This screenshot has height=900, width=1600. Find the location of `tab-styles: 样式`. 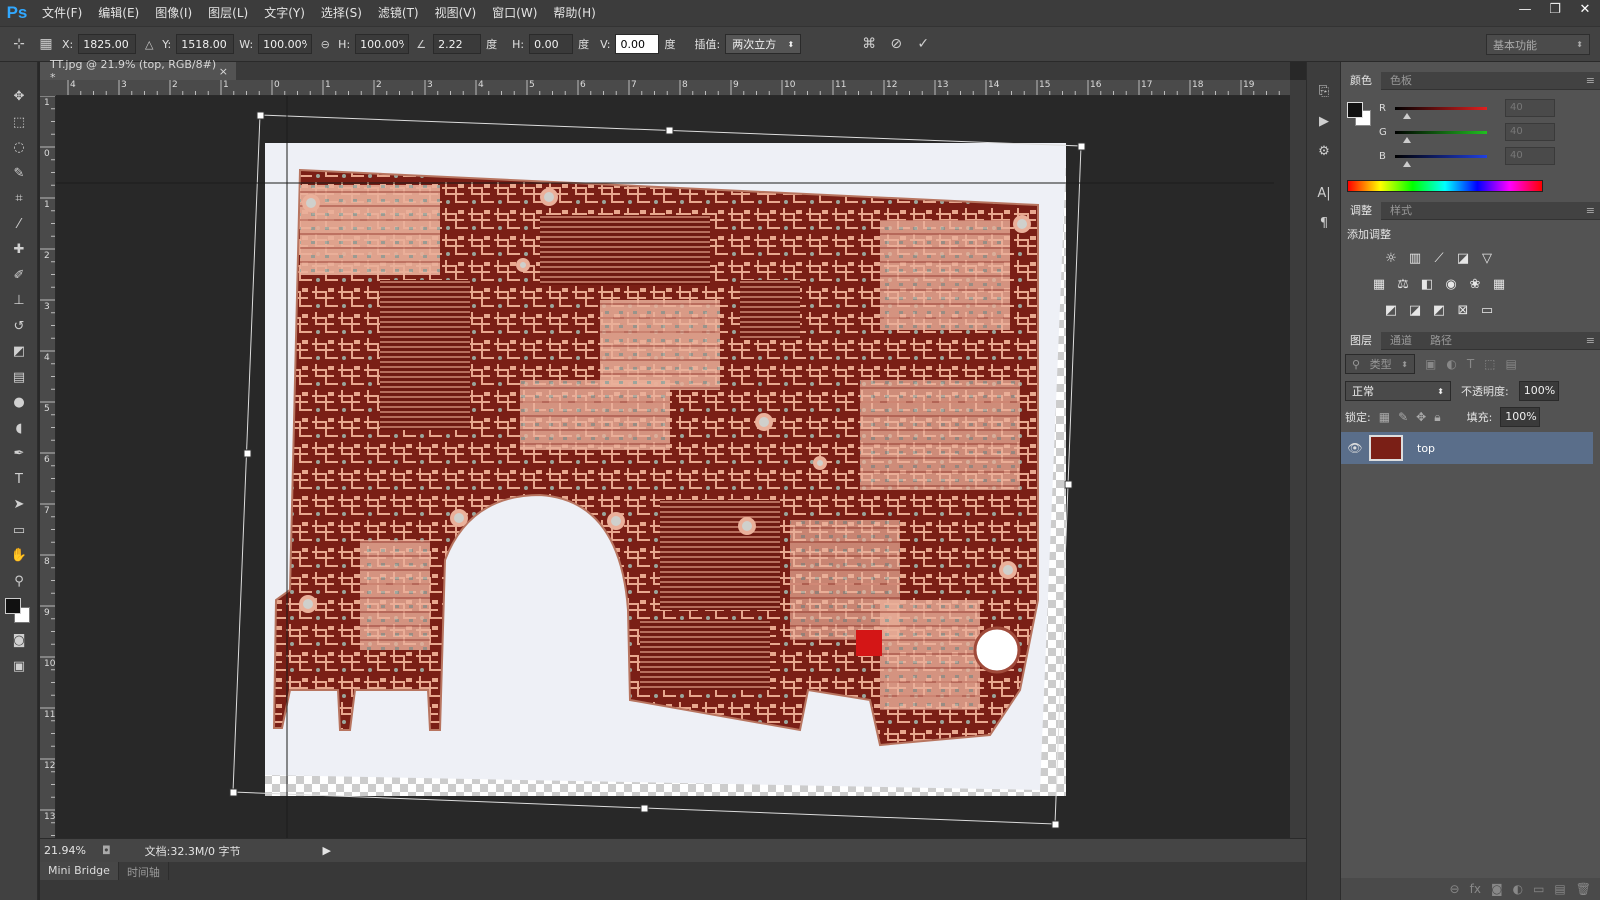

tab-styles: 样式 is located at coordinates (1401, 211).